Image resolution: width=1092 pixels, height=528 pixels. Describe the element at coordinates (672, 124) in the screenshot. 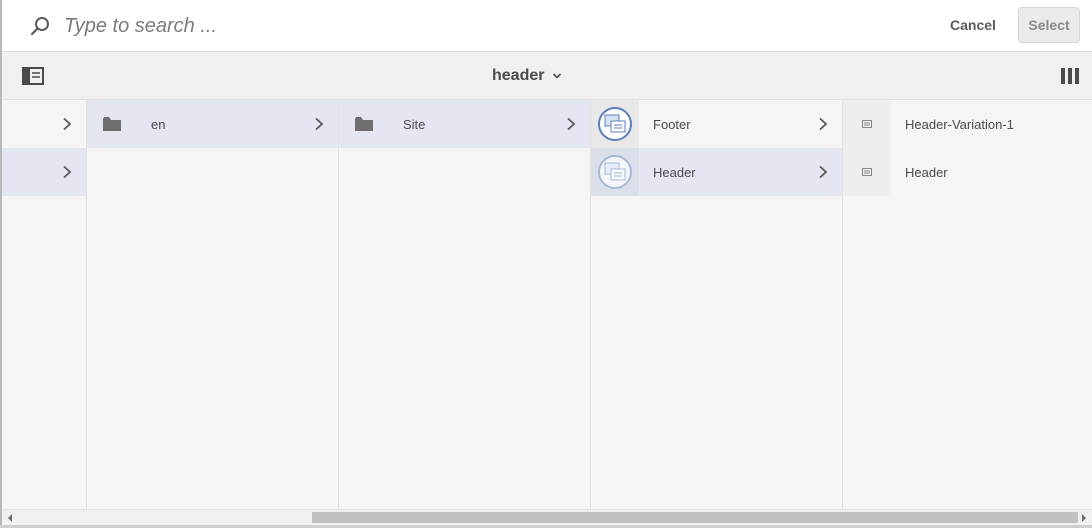

I see `item-label: Footer` at that location.